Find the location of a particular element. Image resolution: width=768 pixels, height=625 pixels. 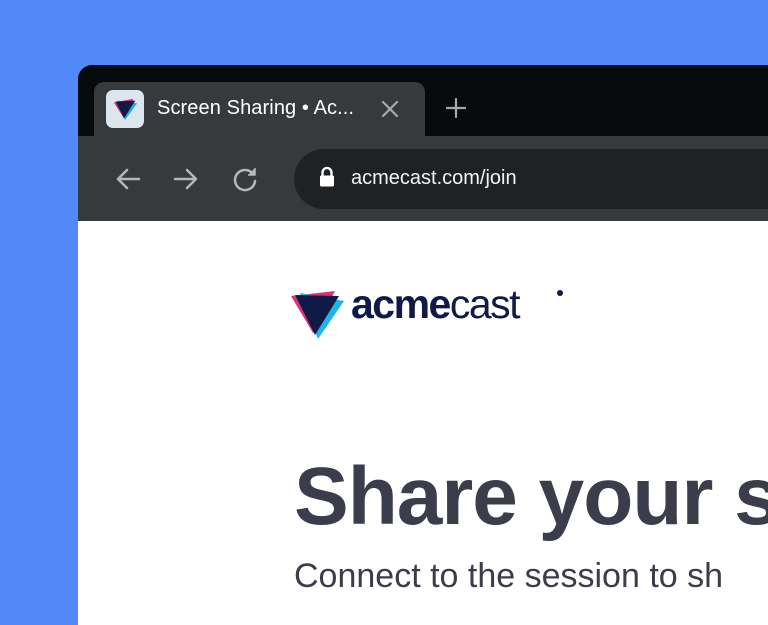

close-icon is located at coordinates (390, 111).